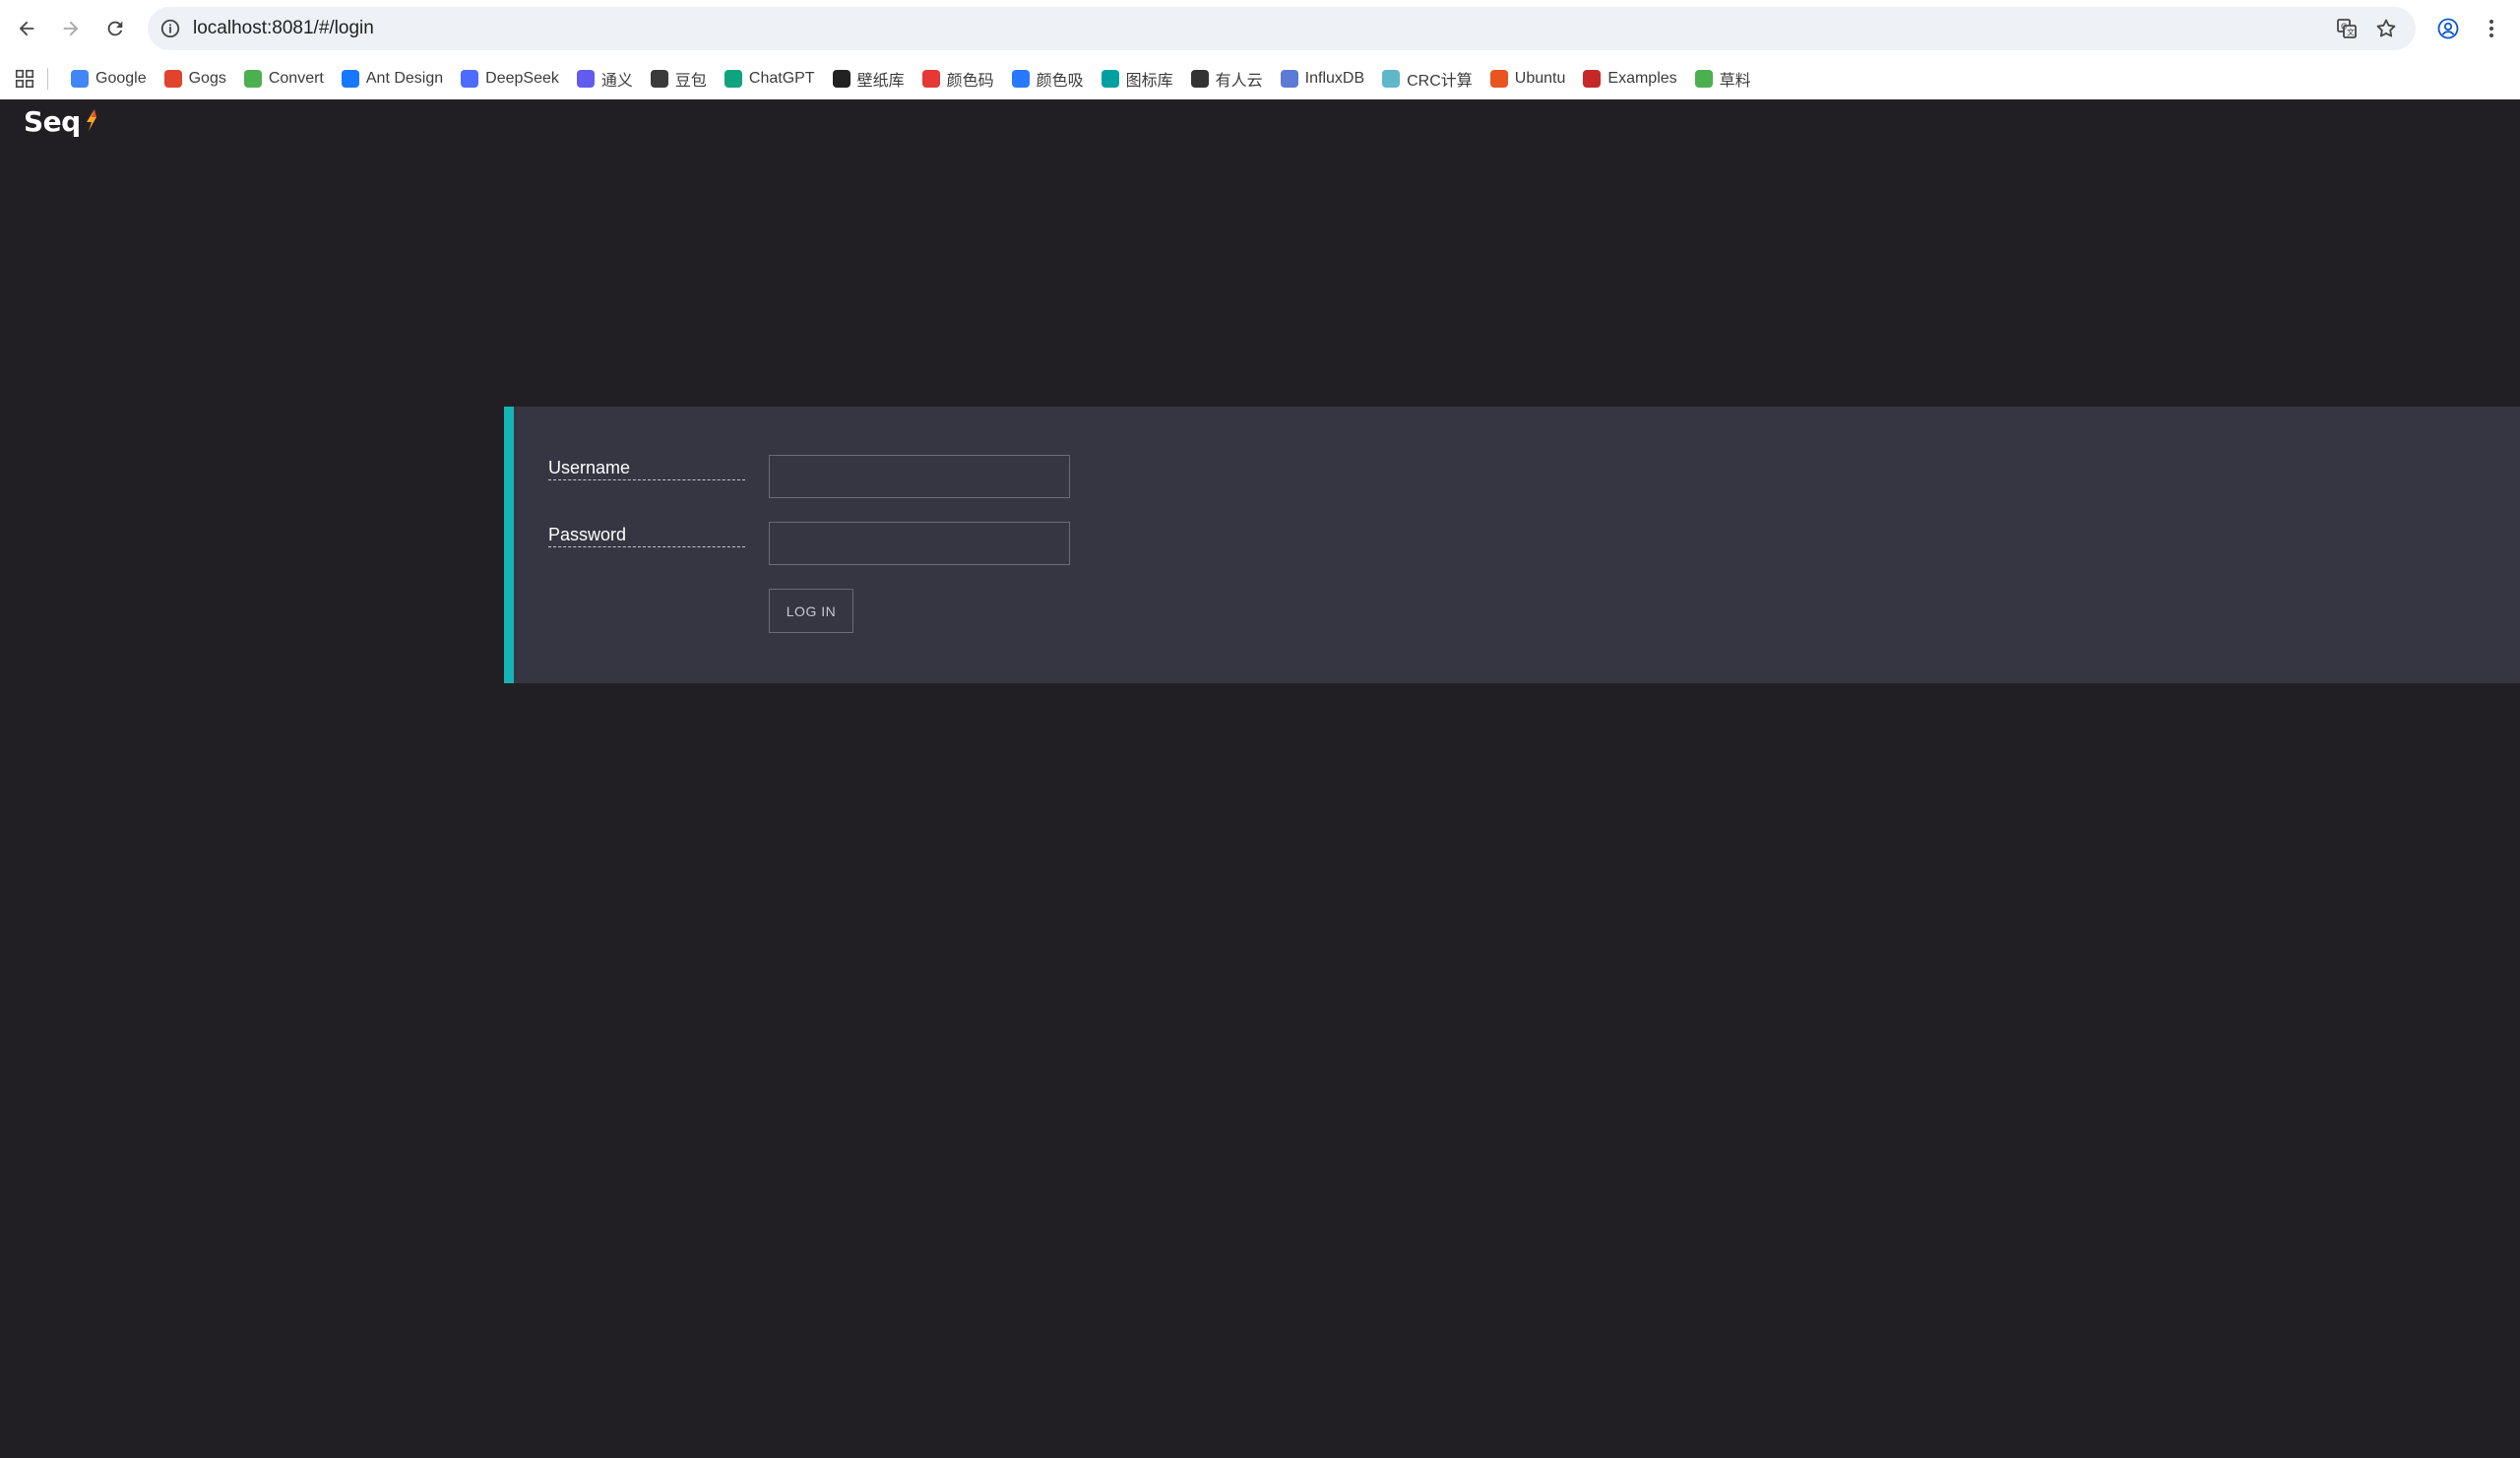  What do you see at coordinates (1149, 81) in the screenshot?
I see `bookmark-label: 图标库` at bounding box center [1149, 81].